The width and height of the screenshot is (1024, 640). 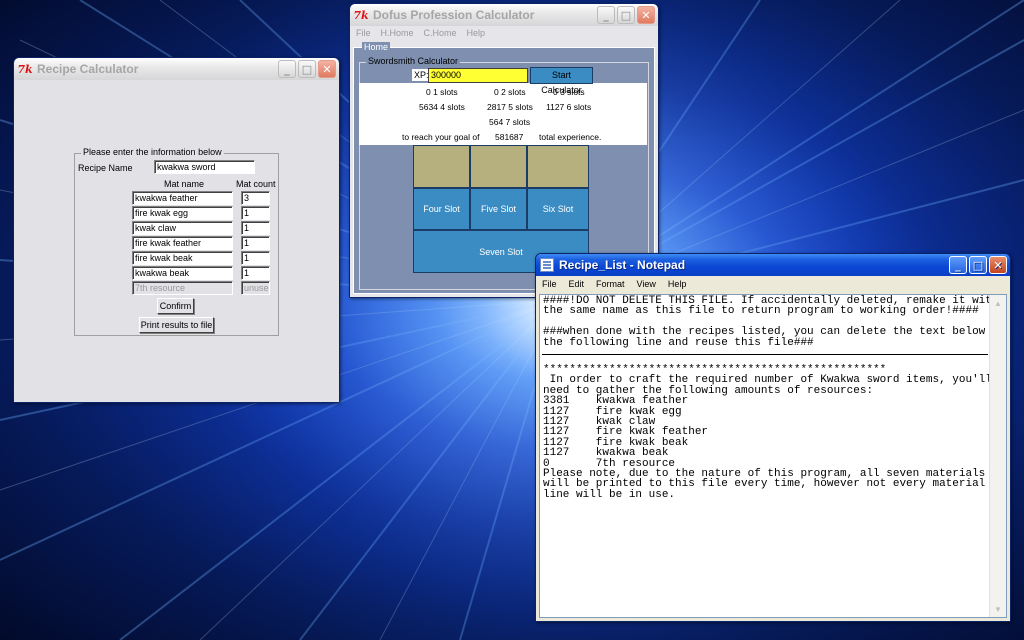 What do you see at coordinates (397, 34) in the screenshot?
I see `menu-h-home: H.Home` at bounding box center [397, 34].